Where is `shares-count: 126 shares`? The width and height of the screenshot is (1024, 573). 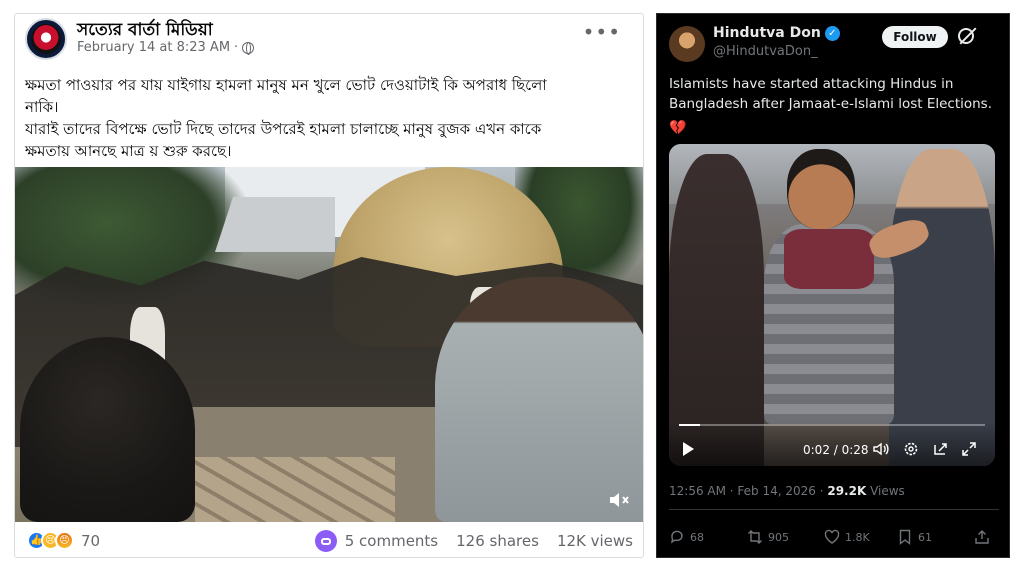 shares-count: 126 shares is located at coordinates (497, 541).